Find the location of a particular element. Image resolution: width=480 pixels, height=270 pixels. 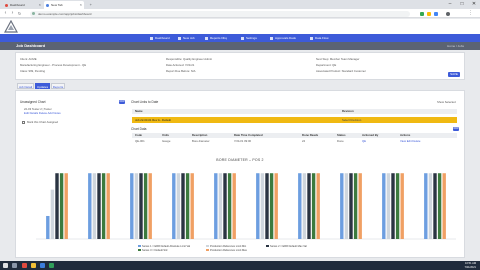

maximize-icon: □ is located at coordinates (462, 4).